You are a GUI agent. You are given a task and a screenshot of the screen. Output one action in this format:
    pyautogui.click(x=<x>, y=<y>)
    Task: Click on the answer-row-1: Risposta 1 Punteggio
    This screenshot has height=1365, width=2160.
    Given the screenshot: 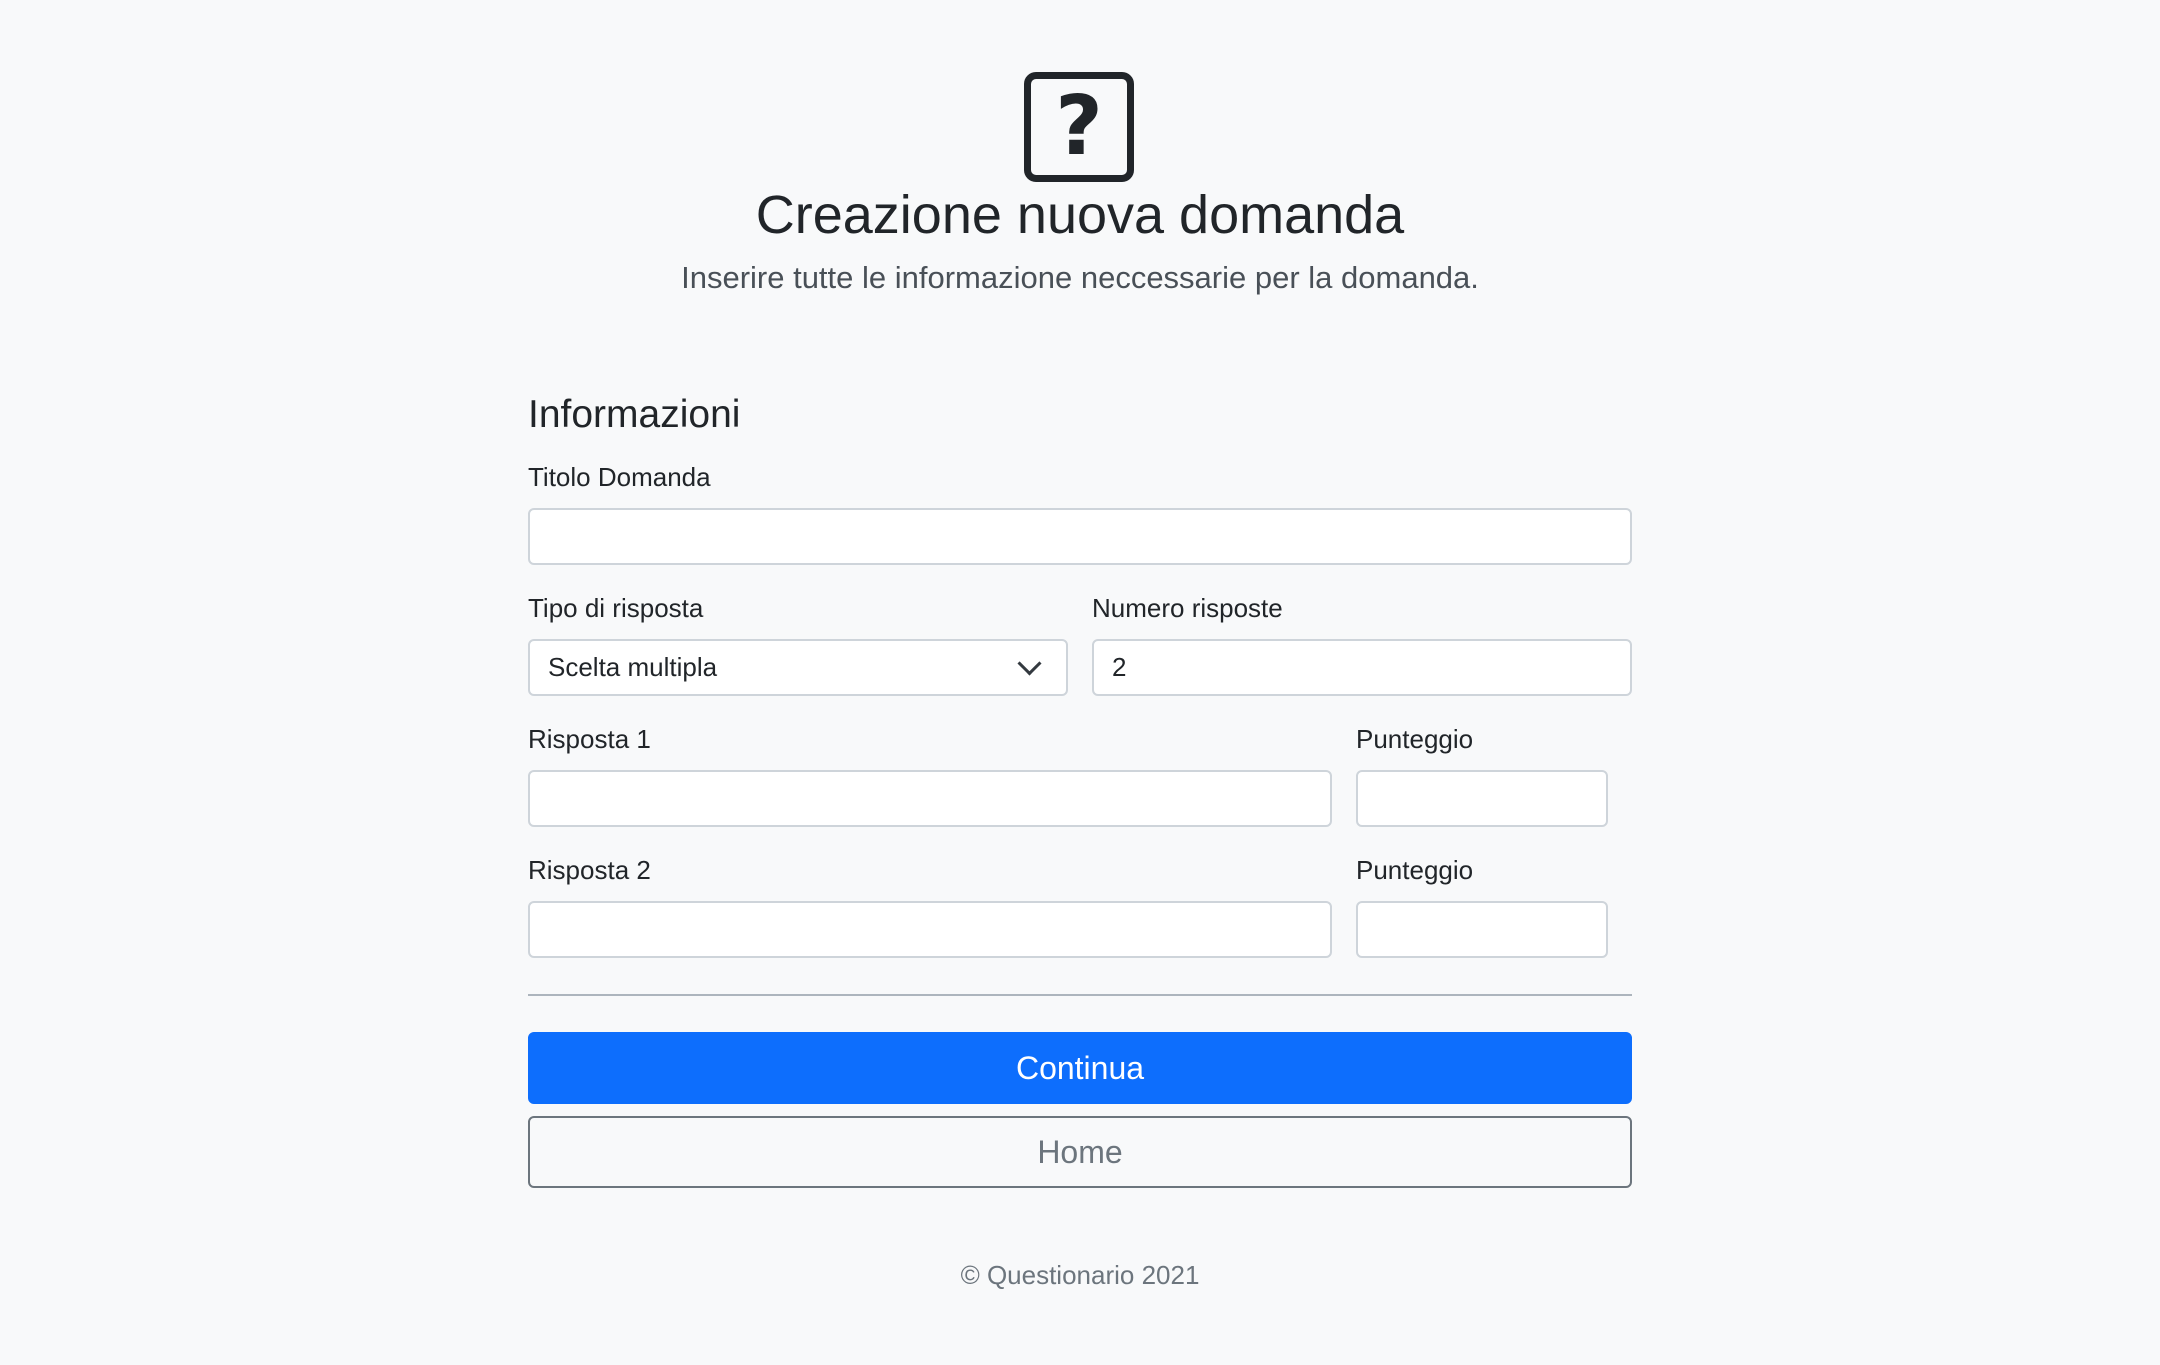 What is the action you would take?
    pyautogui.click(x=1080, y=774)
    